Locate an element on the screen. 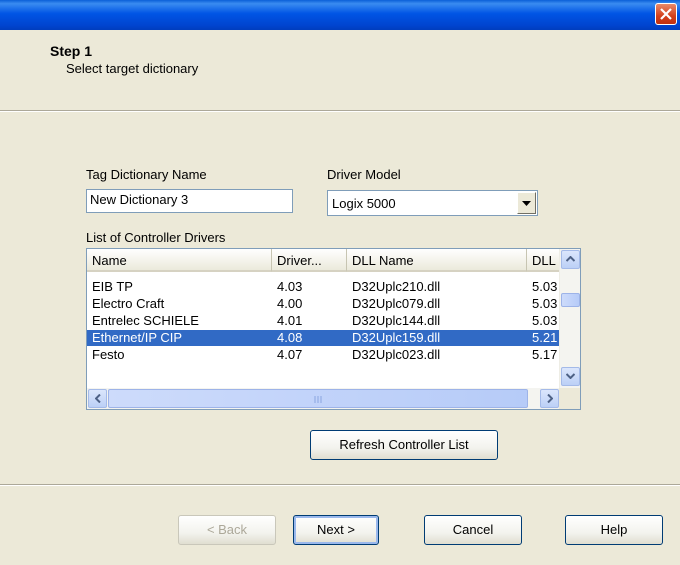  column-header-dll-name: DLL Name is located at coordinates (437, 260).